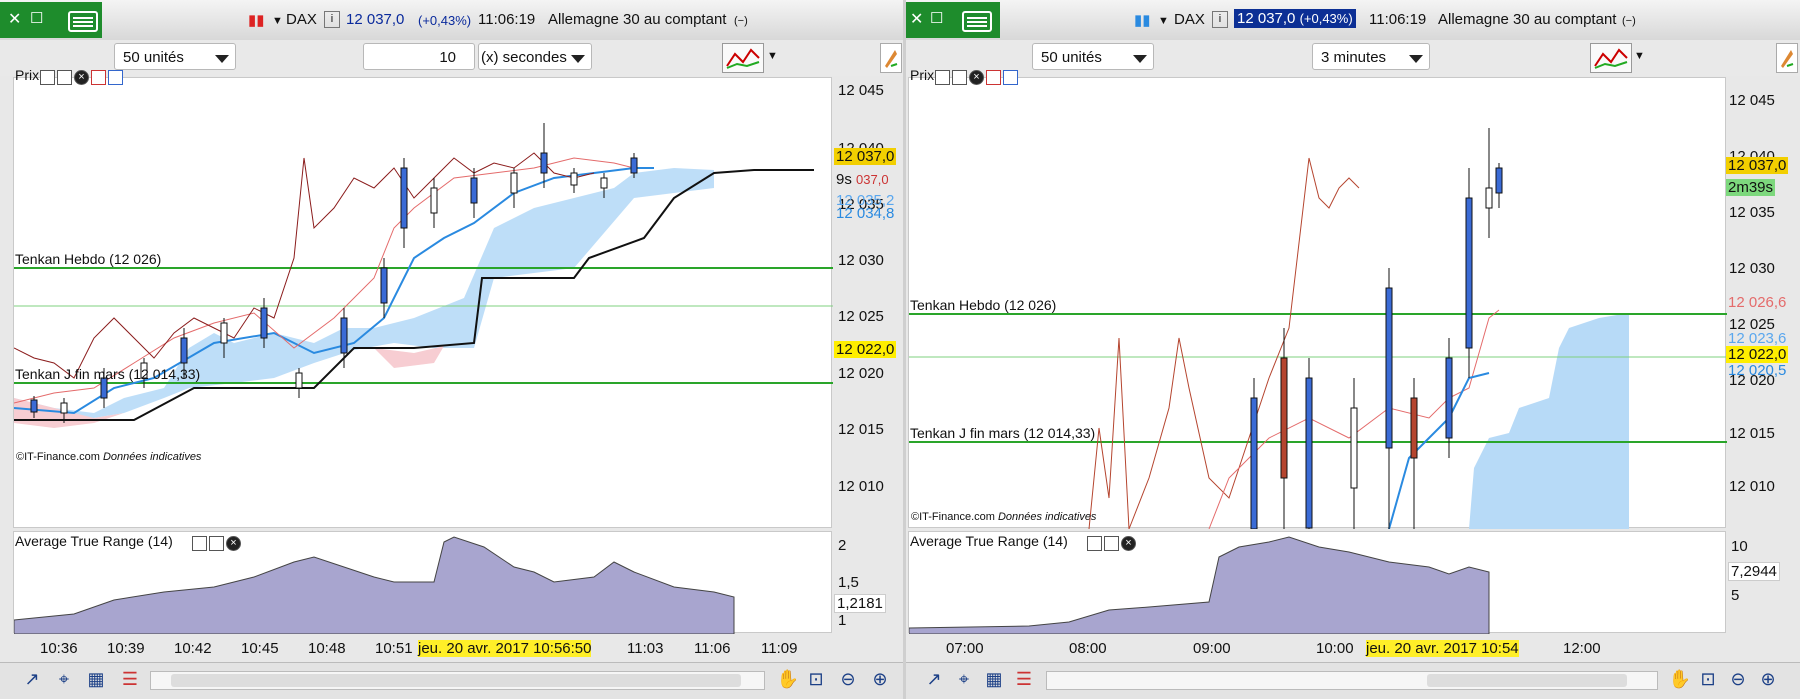 This screenshot has width=1800, height=699. What do you see at coordinates (59, 648) in the screenshot?
I see `x-axis-label: 10:36` at bounding box center [59, 648].